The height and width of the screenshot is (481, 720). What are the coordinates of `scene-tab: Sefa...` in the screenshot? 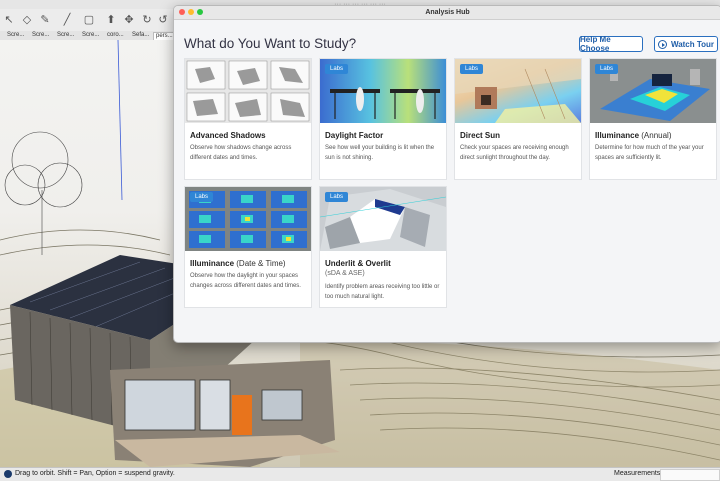 It's located at (140, 35).